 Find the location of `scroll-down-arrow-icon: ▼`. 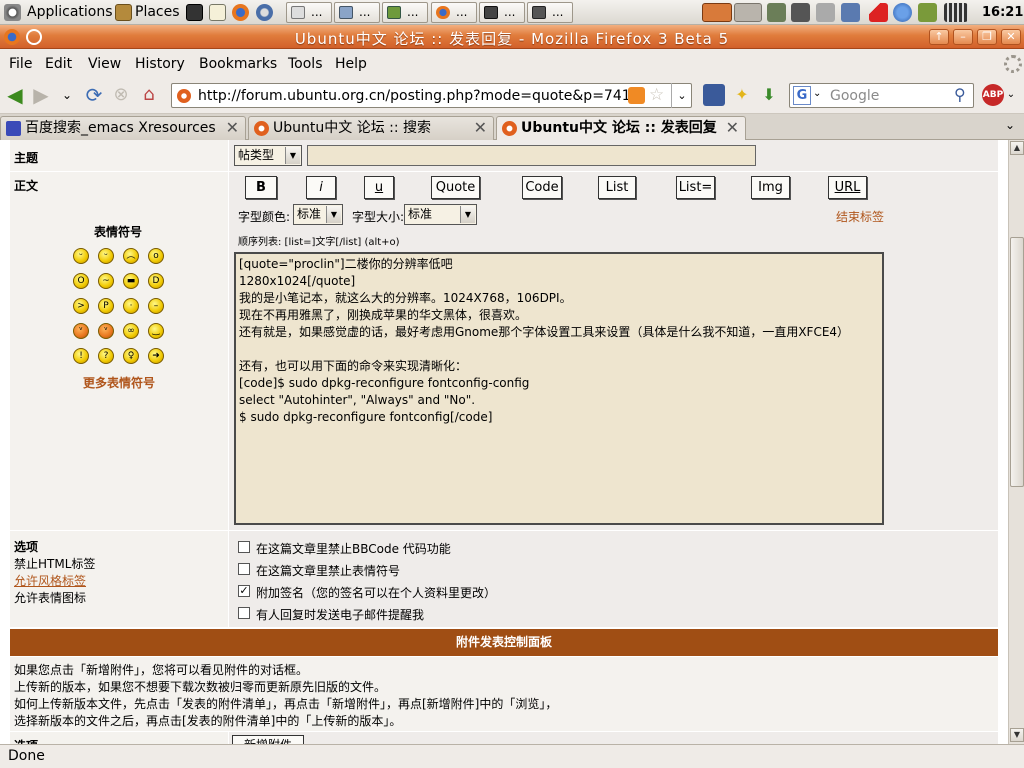

scroll-down-arrow-icon: ▼ is located at coordinates (1017, 735).